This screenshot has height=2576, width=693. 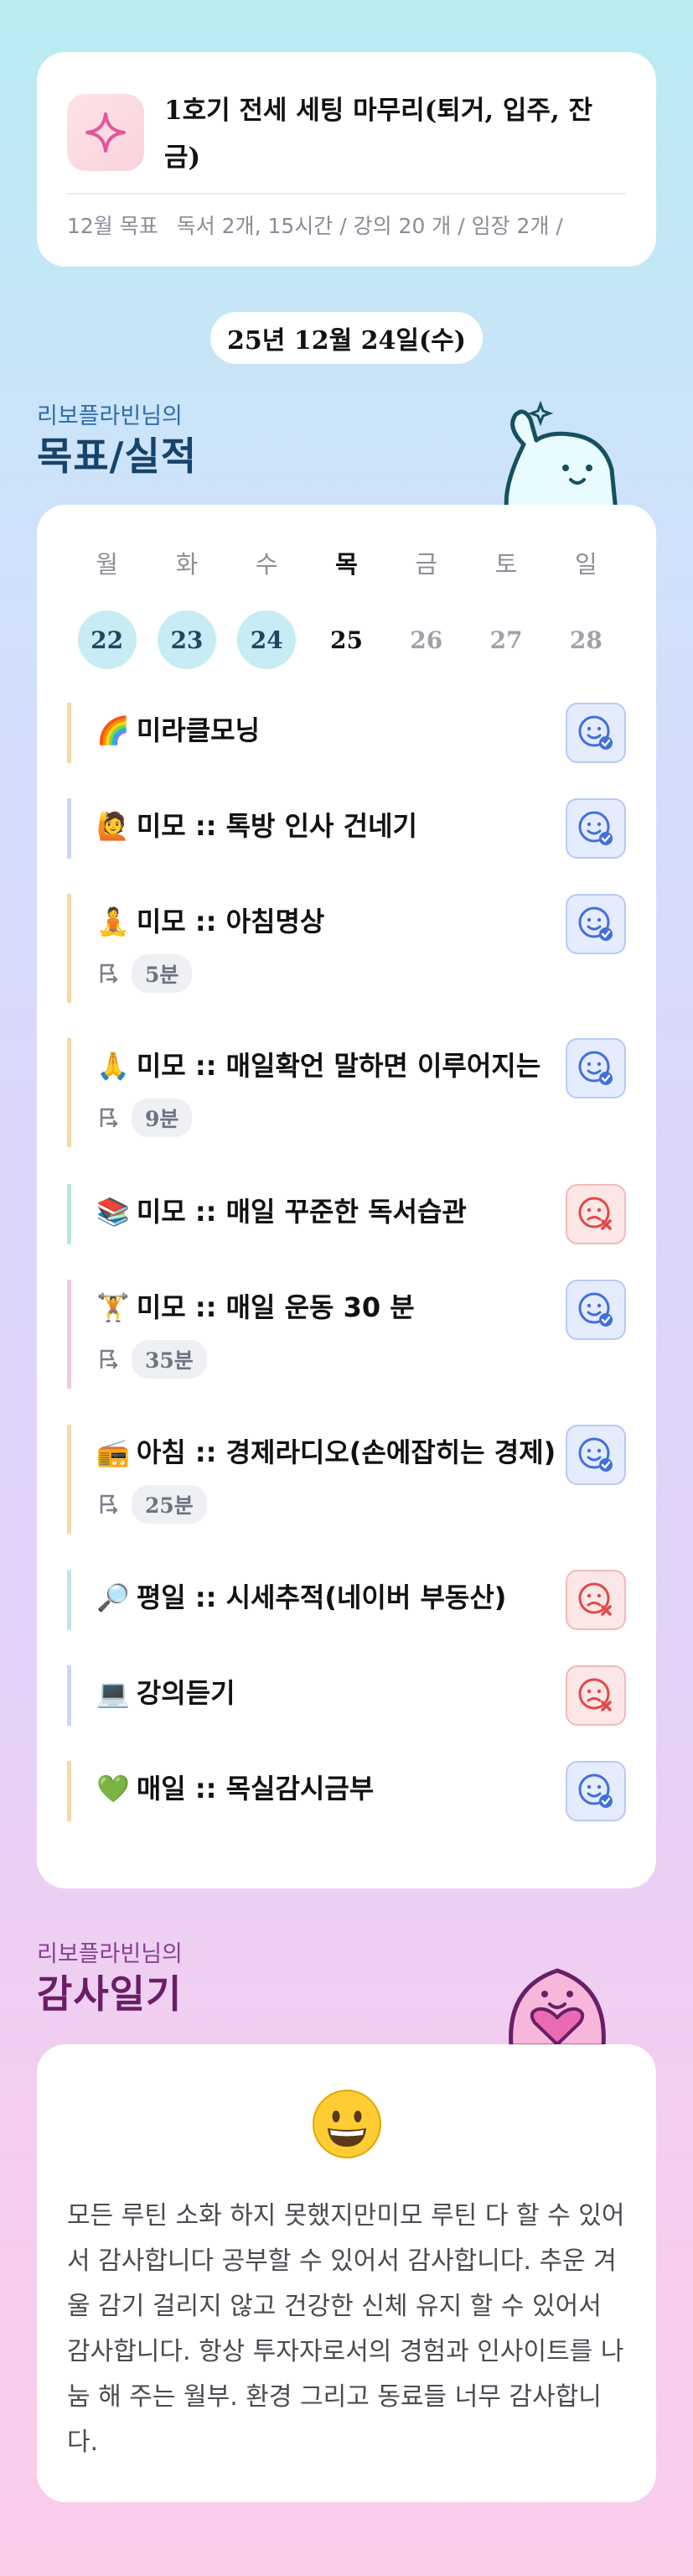 I want to click on weekday-label: 일, so click(x=585, y=564).